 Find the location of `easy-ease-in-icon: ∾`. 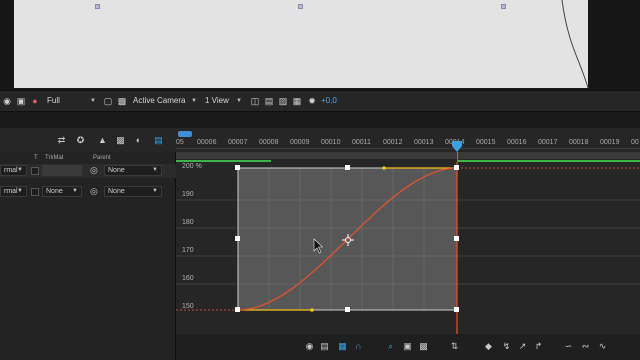

easy-ease-in-icon: ∾ is located at coordinates (585, 346).